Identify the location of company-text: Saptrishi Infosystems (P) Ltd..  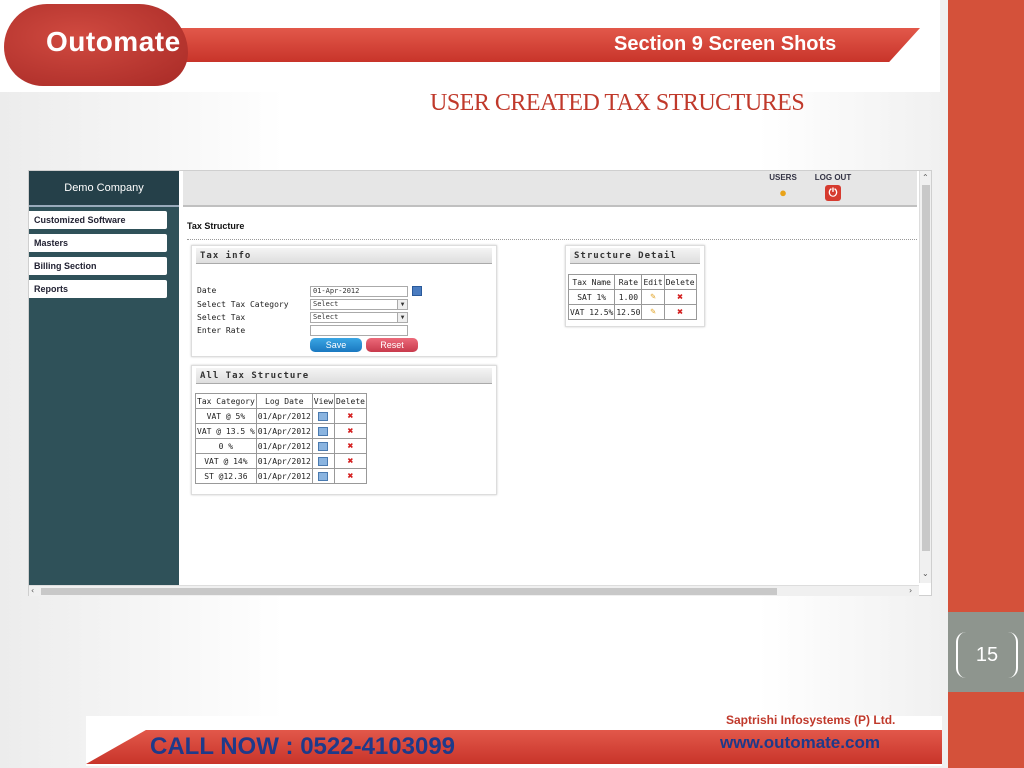
(811, 720).